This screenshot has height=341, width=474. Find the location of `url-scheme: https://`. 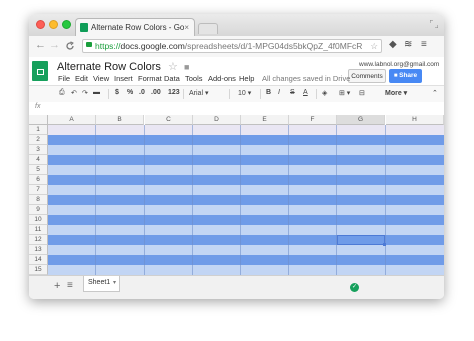

url-scheme: https:// is located at coordinates (108, 46).